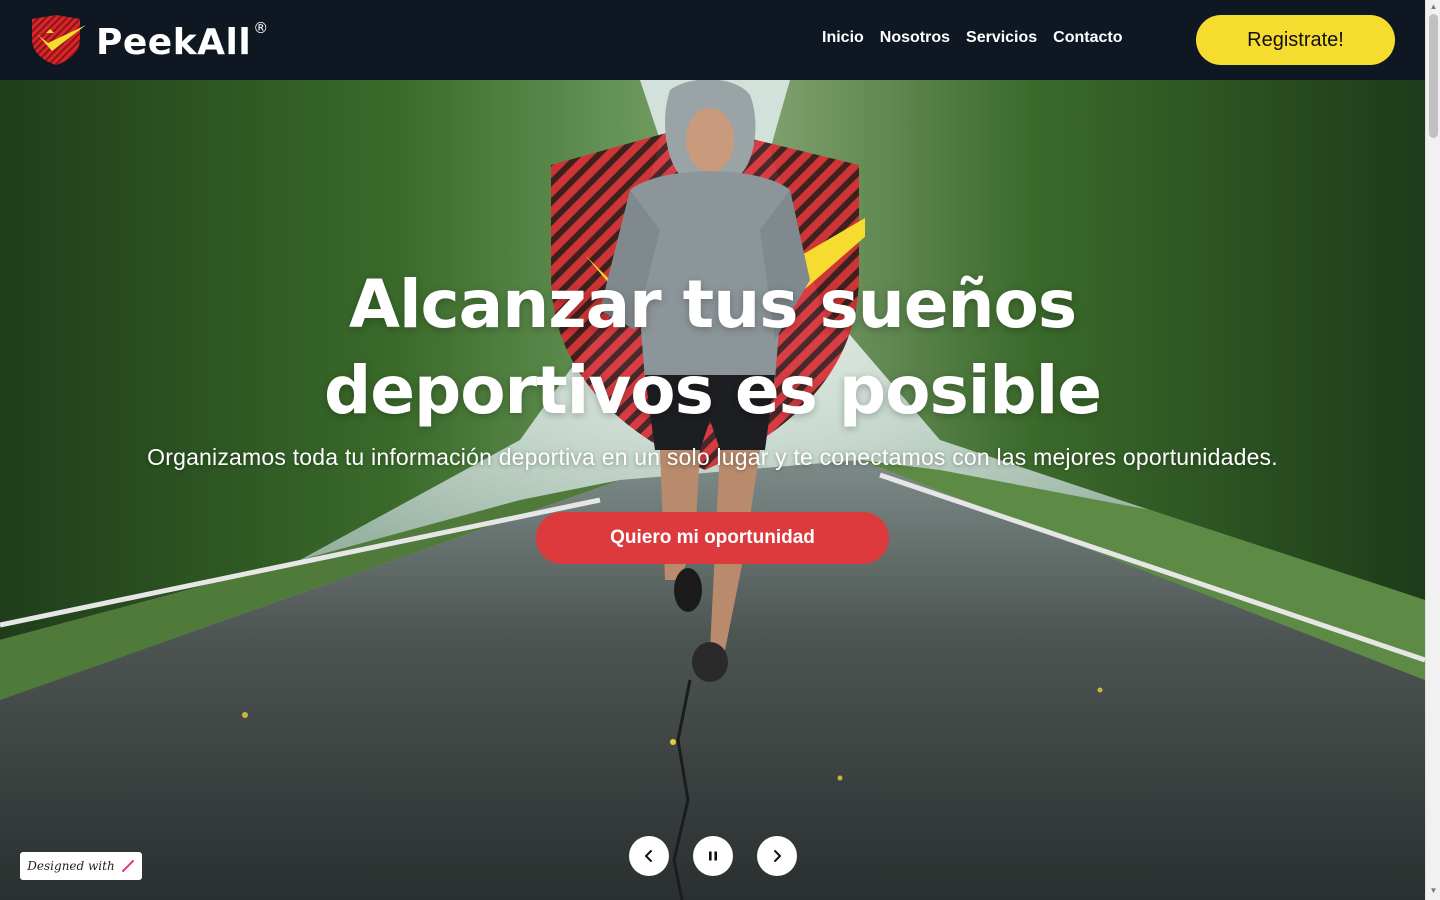  What do you see at coordinates (127, 866) in the screenshot?
I see `pencil-icon` at bounding box center [127, 866].